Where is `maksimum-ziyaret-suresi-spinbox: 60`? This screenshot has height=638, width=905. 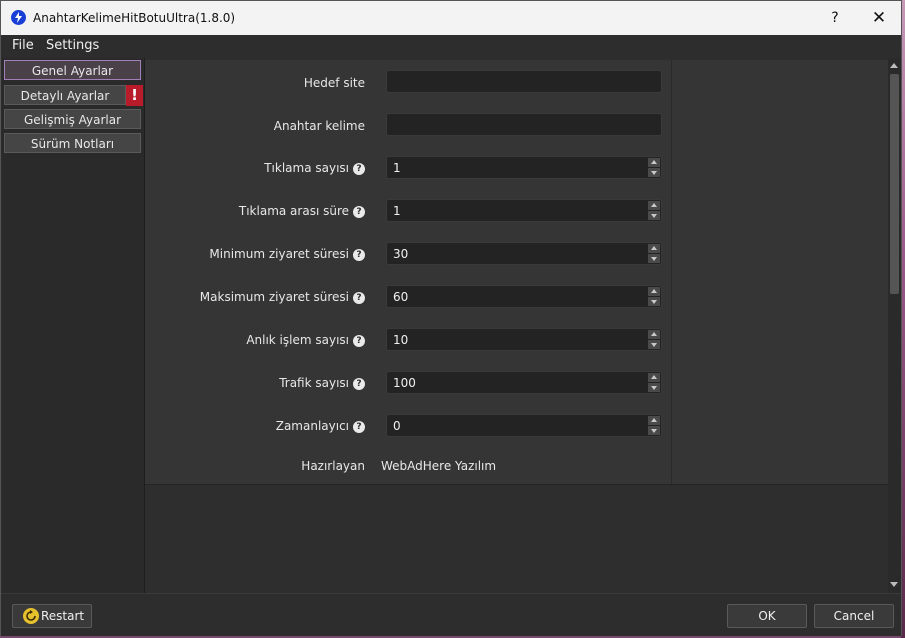
maksimum-ziyaret-suresi-spinbox: 60 is located at coordinates (524, 296).